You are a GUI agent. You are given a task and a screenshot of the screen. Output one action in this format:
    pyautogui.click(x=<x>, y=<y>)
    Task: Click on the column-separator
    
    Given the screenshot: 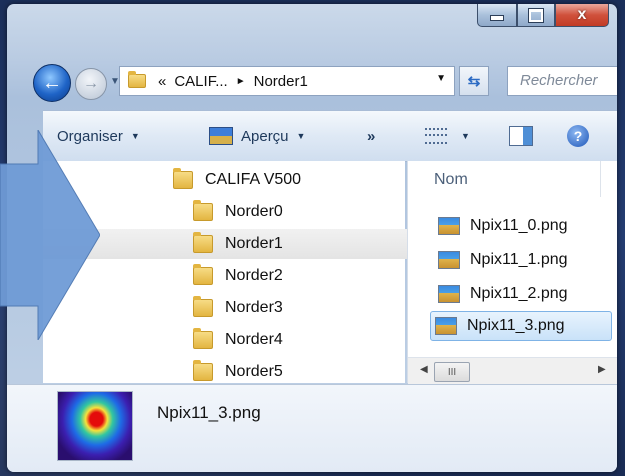 What is the action you would take?
    pyautogui.click(x=600, y=179)
    